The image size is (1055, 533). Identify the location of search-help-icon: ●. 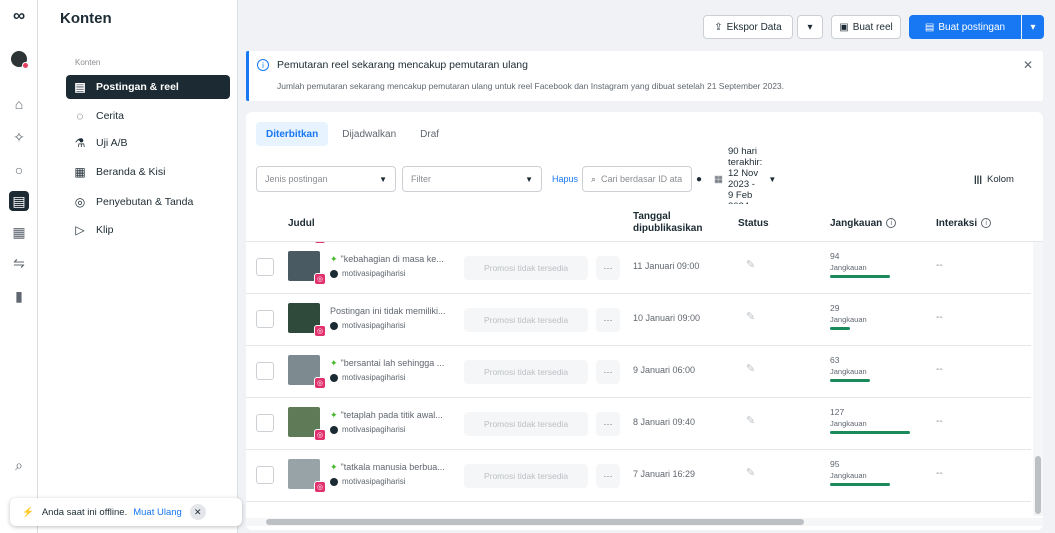
(699, 179).